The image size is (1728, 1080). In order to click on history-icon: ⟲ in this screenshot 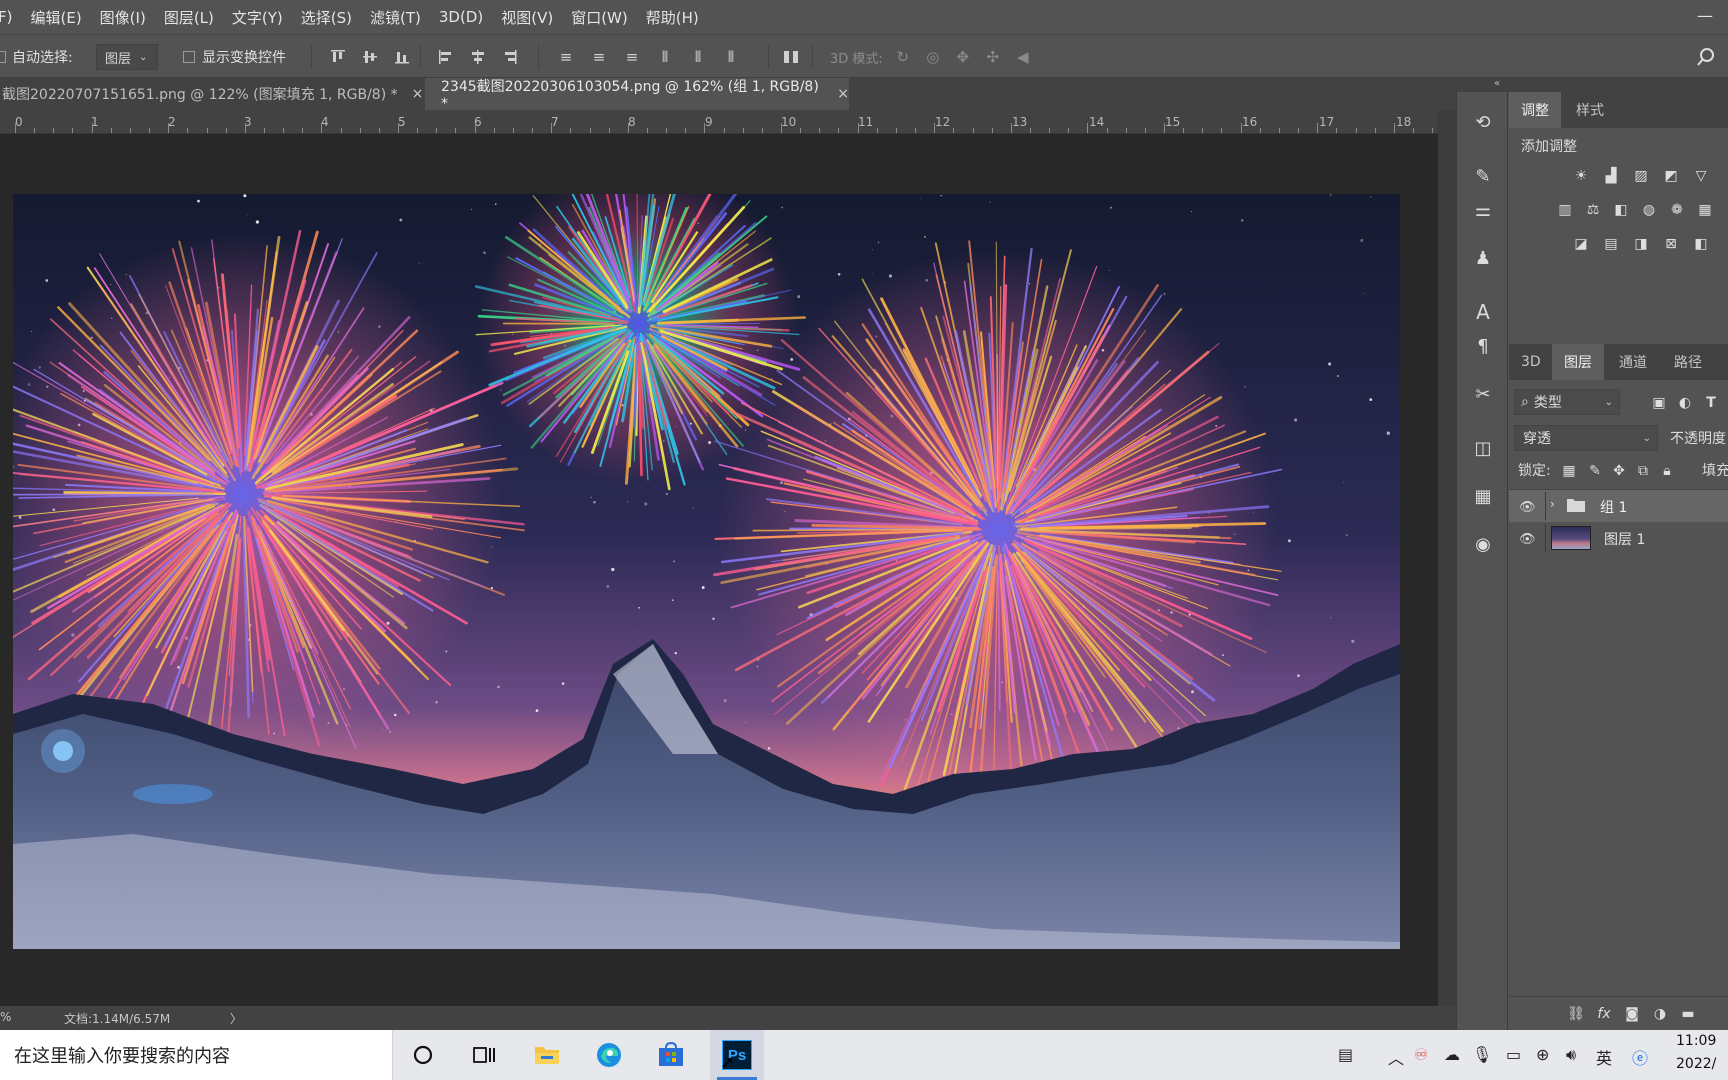, I will do `click(1483, 122)`.